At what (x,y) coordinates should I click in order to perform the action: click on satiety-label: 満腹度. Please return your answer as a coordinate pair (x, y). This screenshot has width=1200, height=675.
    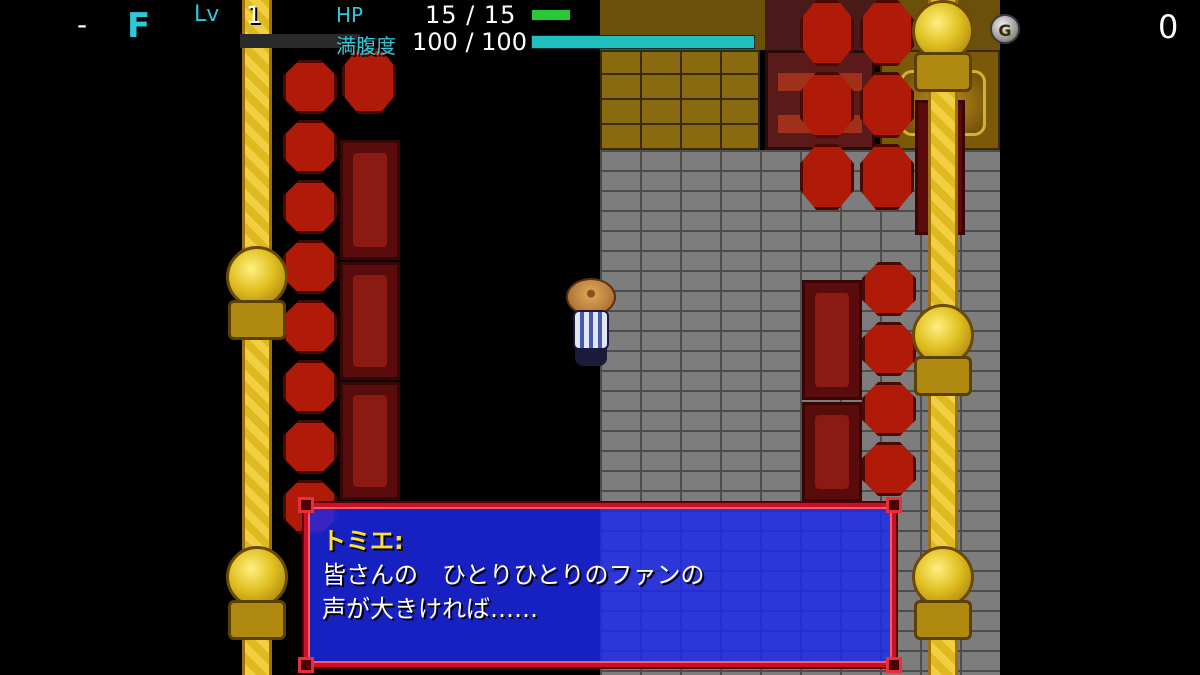
    Looking at the image, I should click on (366, 46).